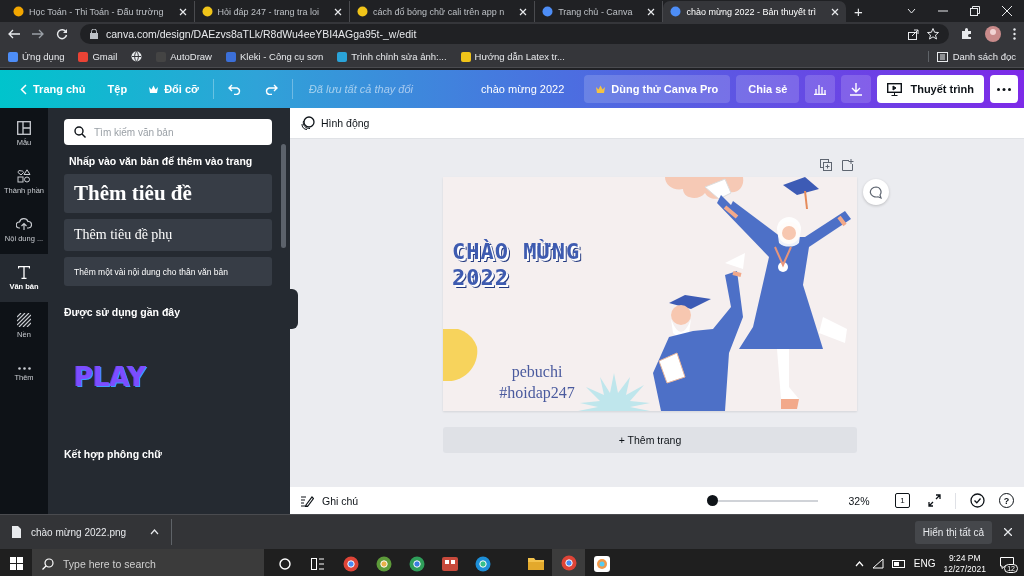  I want to click on hatch-pattern-icon, so click(24, 320).